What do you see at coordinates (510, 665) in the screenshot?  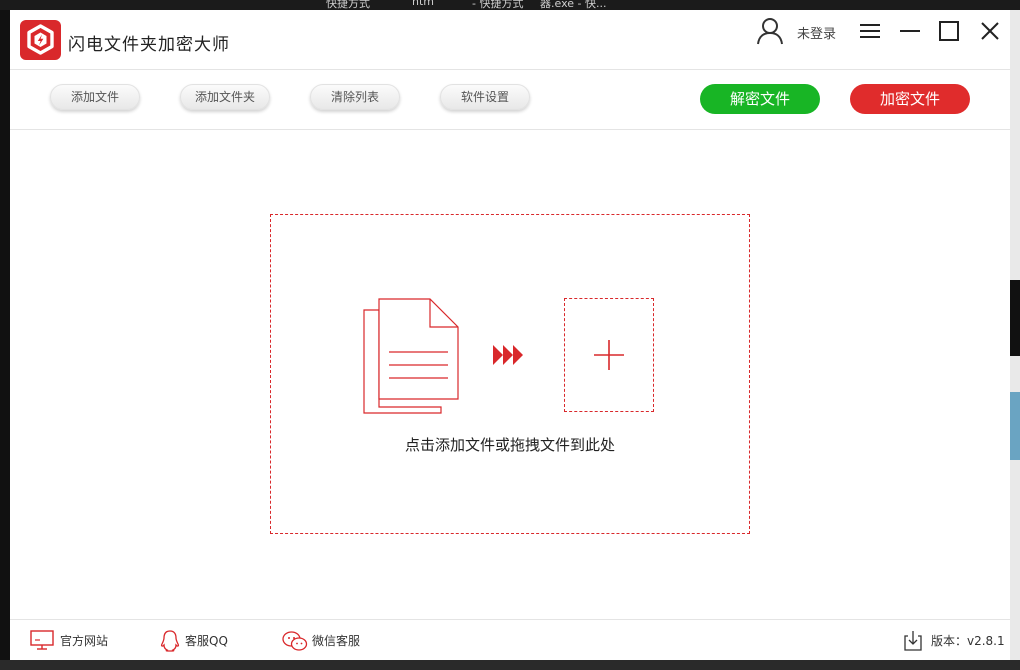 I see `background-bottom-edge` at bounding box center [510, 665].